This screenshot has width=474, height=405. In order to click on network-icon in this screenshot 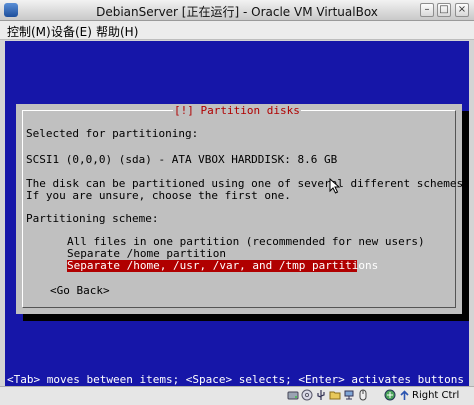, I will do `click(349, 395)`.